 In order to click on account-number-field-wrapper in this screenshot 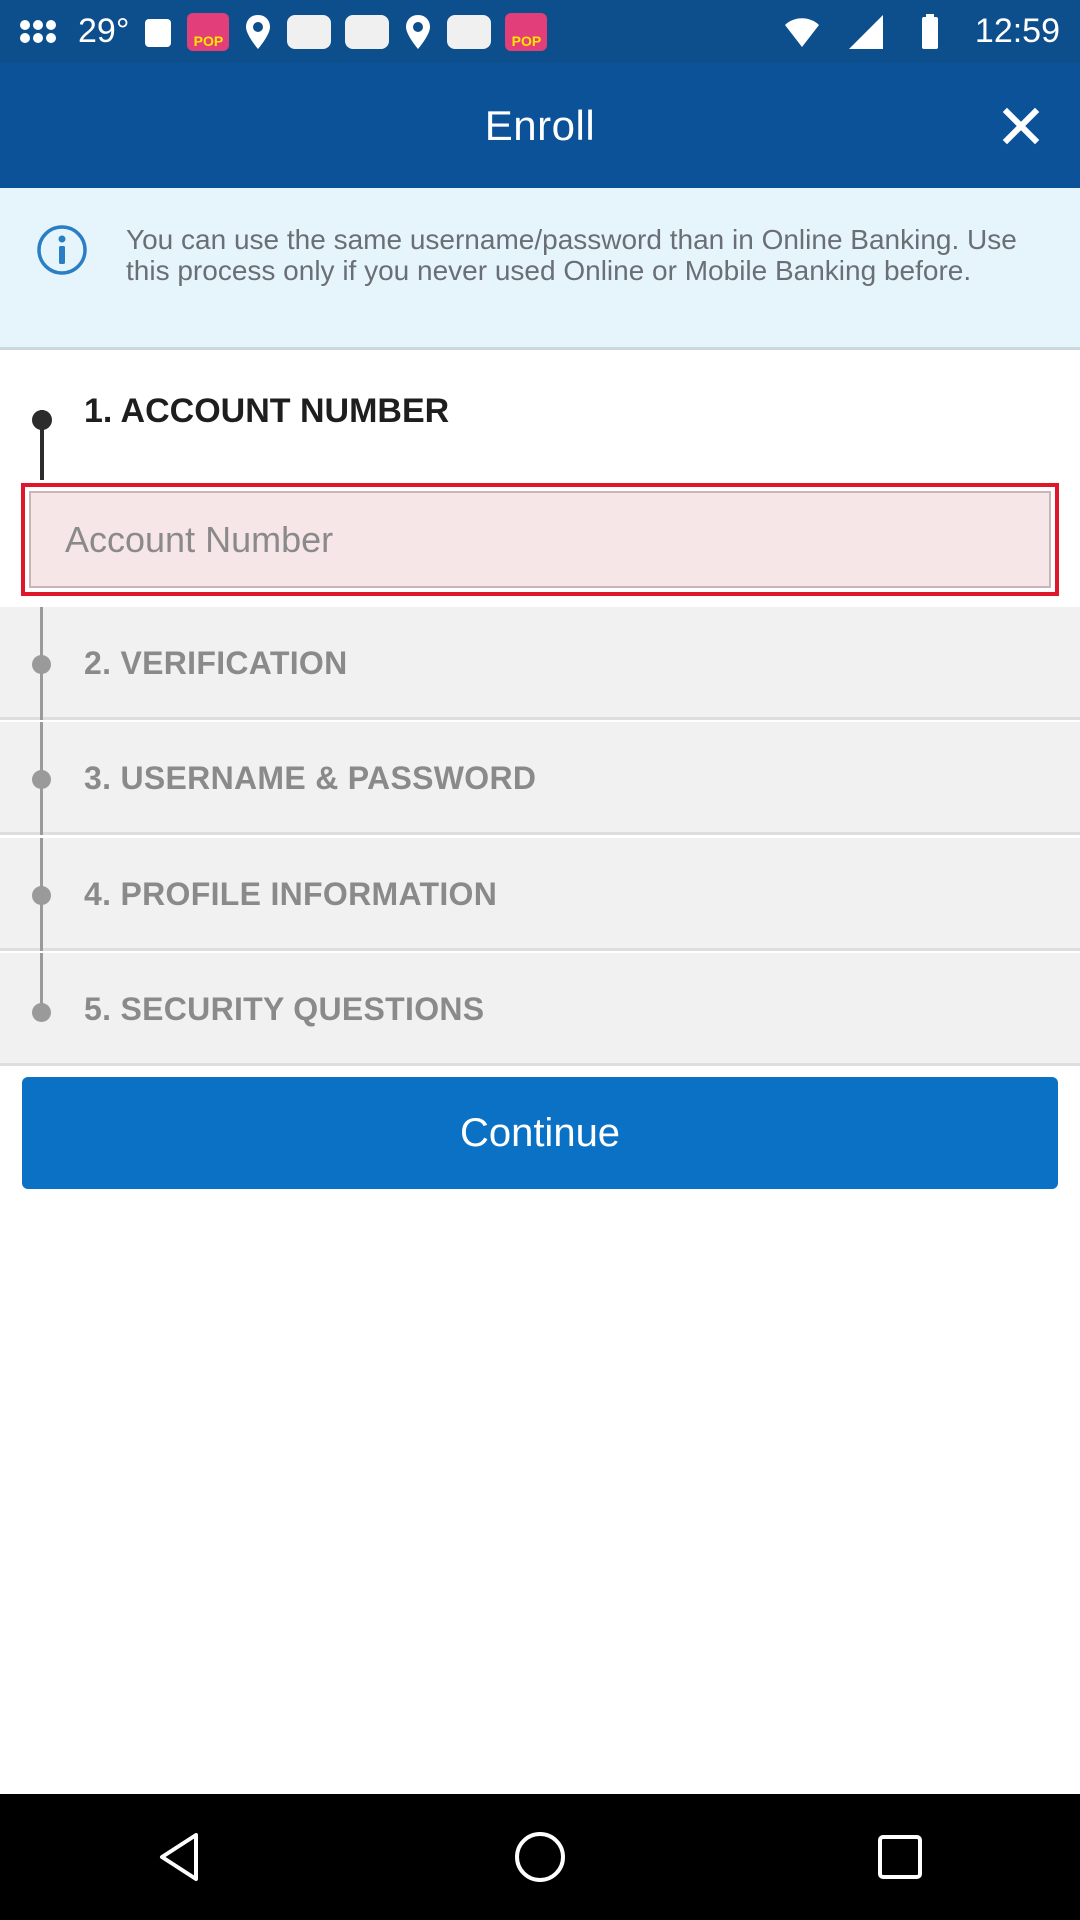, I will do `click(540, 539)`.